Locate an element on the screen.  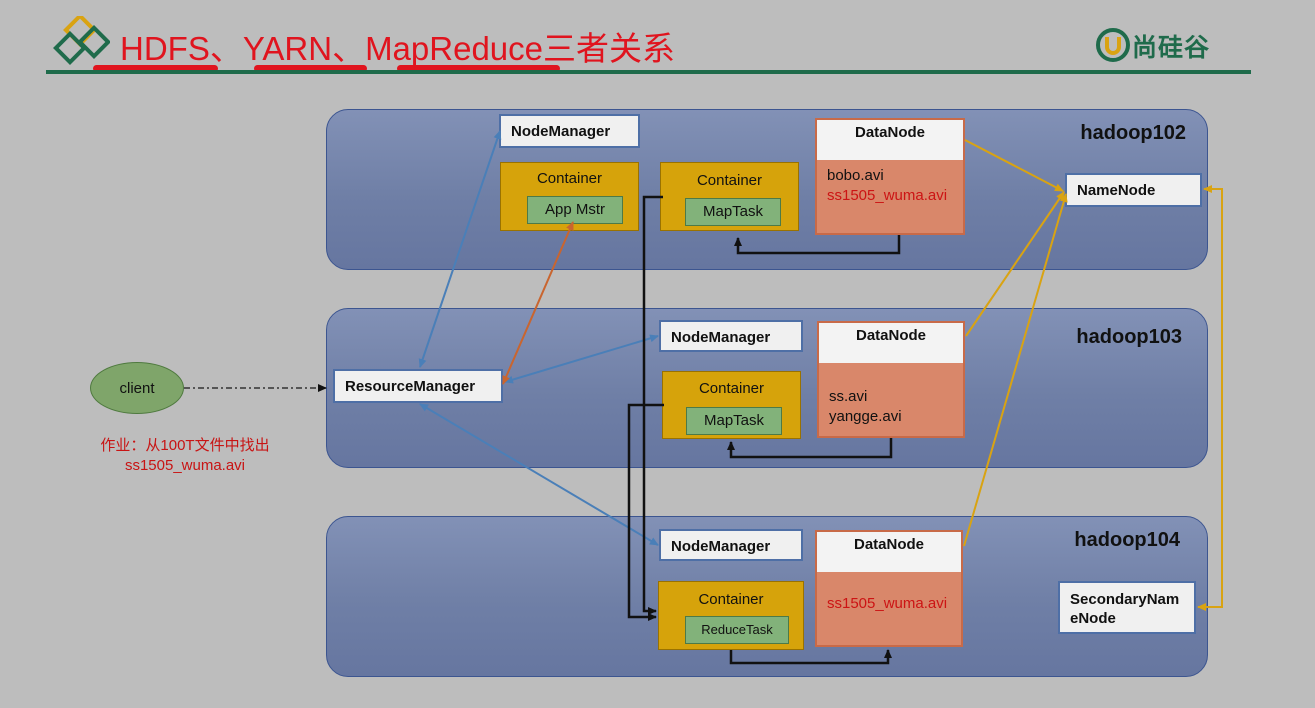
arrow-reduce-dn104 is located at coordinates (810, 657).